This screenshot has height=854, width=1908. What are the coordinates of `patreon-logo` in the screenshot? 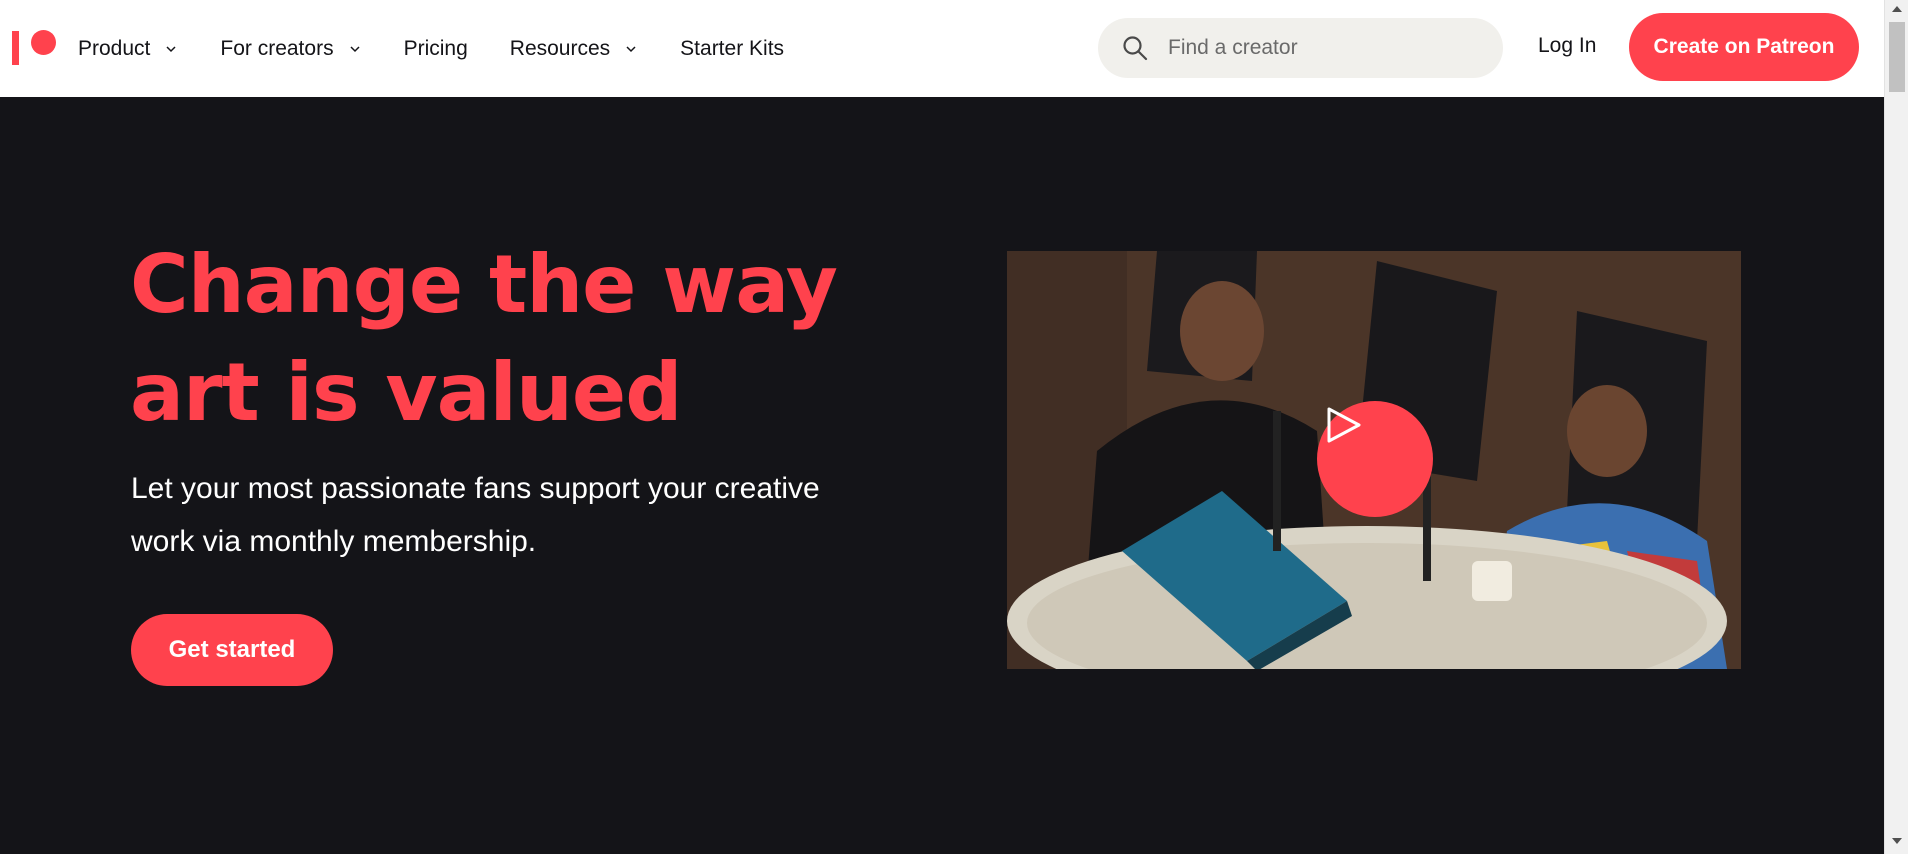 It's located at (33, 47).